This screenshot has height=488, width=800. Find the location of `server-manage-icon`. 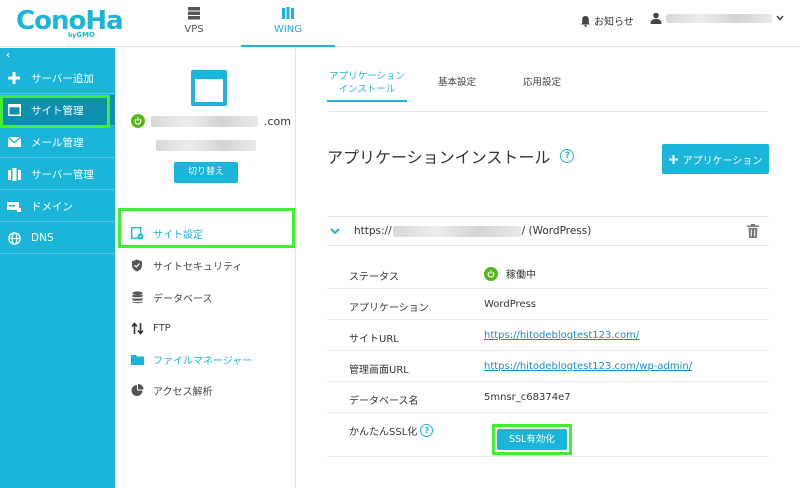

server-manage-icon is located at coordinates (14, 174).